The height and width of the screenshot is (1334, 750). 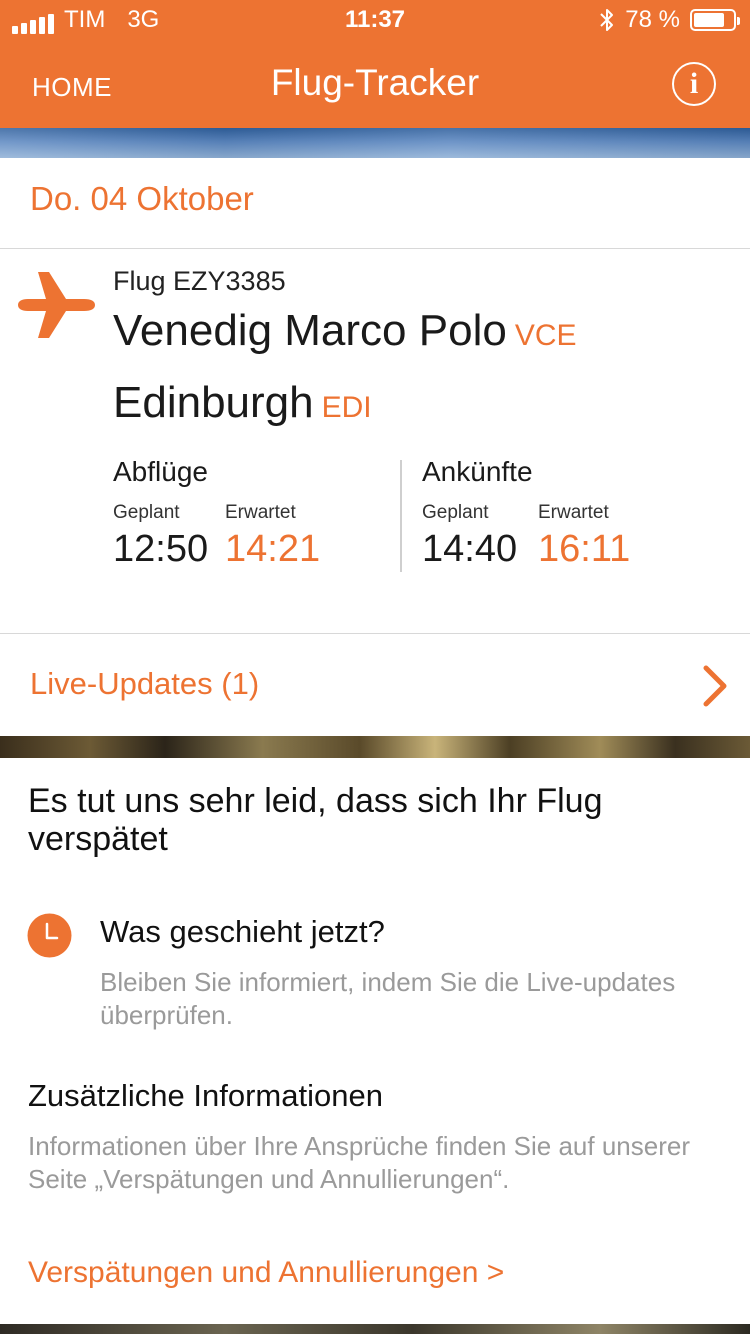 I want to click on departures-heading: Abflüge, so click(x=160, y=471).